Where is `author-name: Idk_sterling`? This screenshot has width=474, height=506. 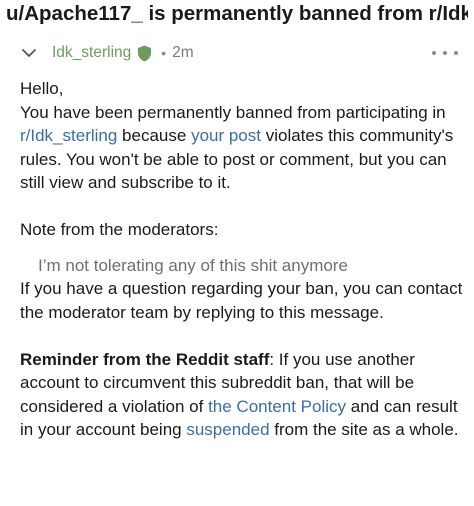
author-name: Idk_sterling is located at coordinates (91, 53).